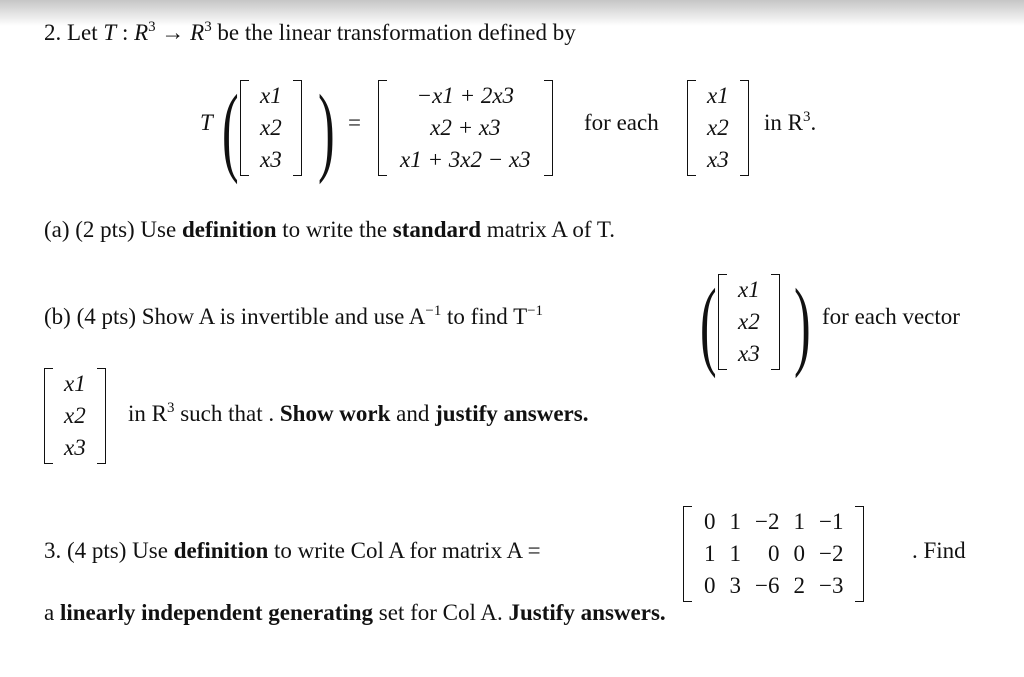 The width and height of the screenshot is (1024, 677). I want to click on bold-lin-indep: linearly independent generating, so click(216, 612).